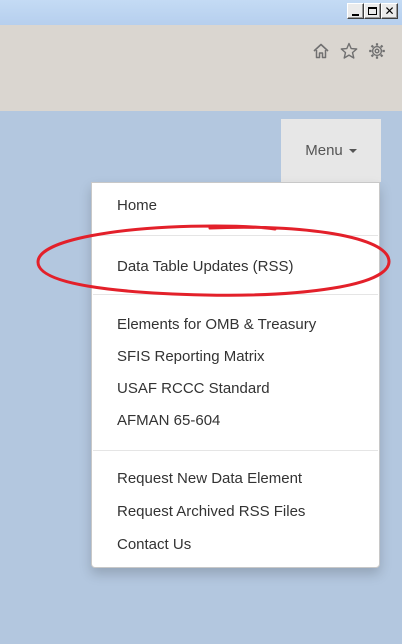 Image resolution: width=402 pixels, height=644 pixels. What do you see at coordinates (168, 421) in the screenshot?
I see `menu-item-afman-65-604: AFMAN 65-604` at bounding box center [168, 421].